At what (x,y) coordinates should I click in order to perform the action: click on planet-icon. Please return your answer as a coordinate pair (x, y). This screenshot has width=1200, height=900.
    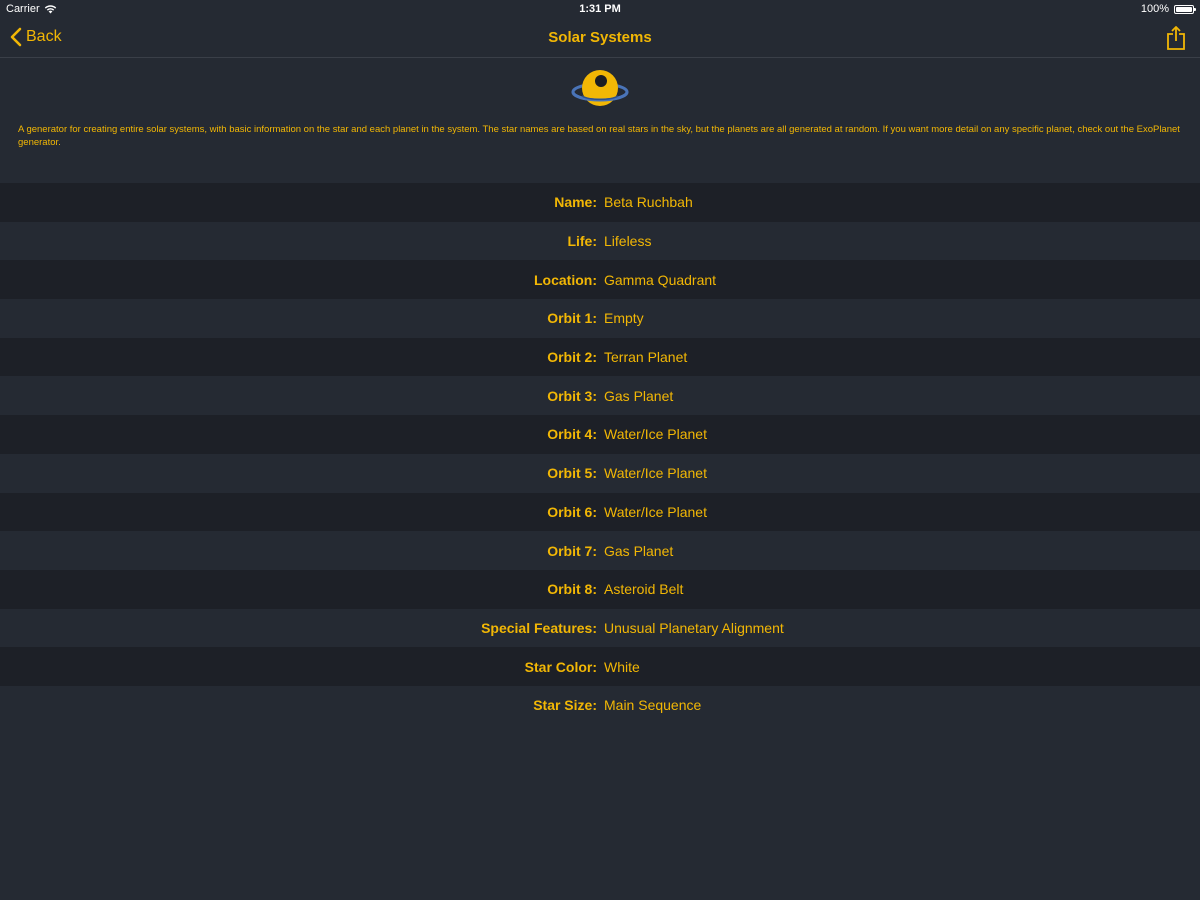
    Looking at the image, I should click on (600, 90).